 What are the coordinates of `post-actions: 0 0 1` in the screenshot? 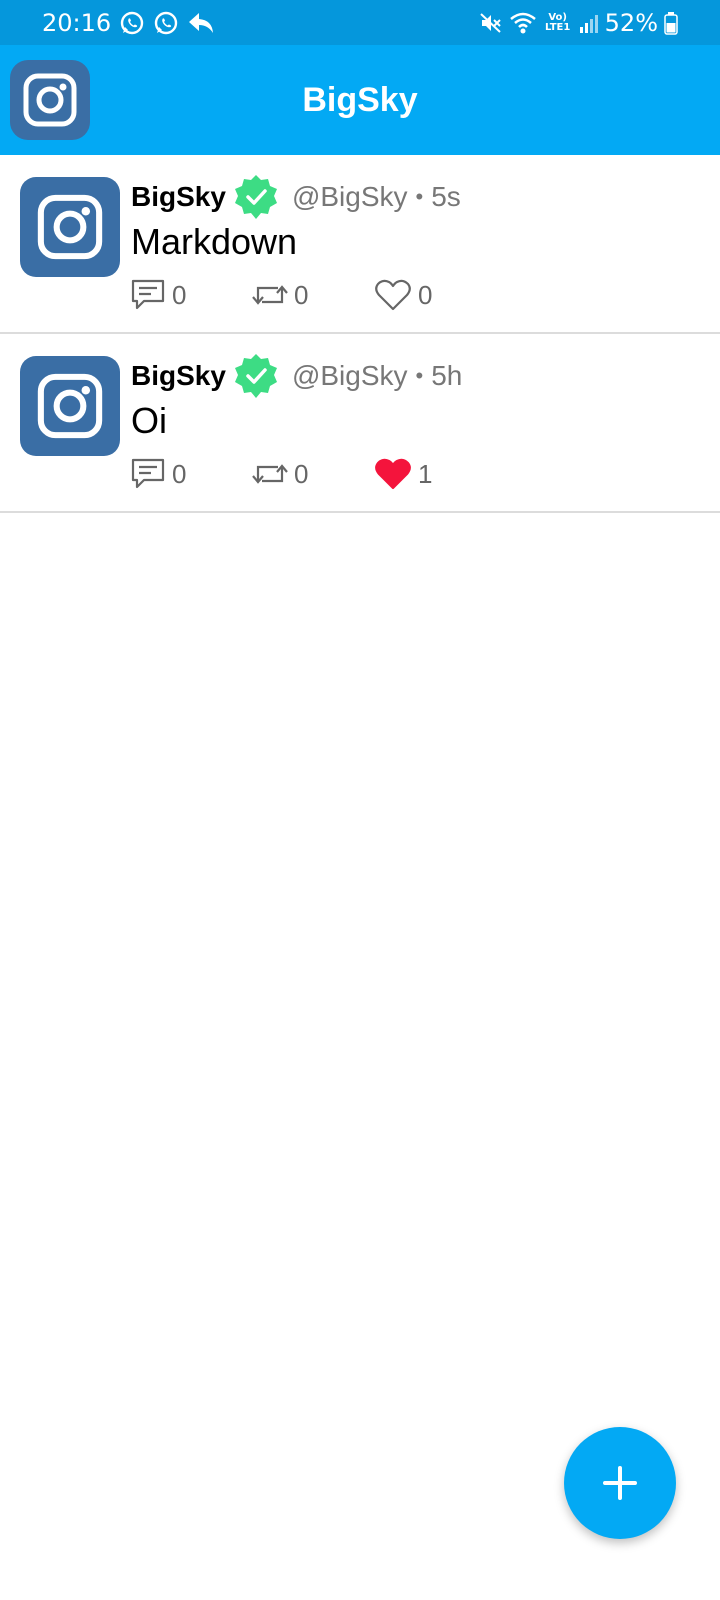 It's located at (313, 474).